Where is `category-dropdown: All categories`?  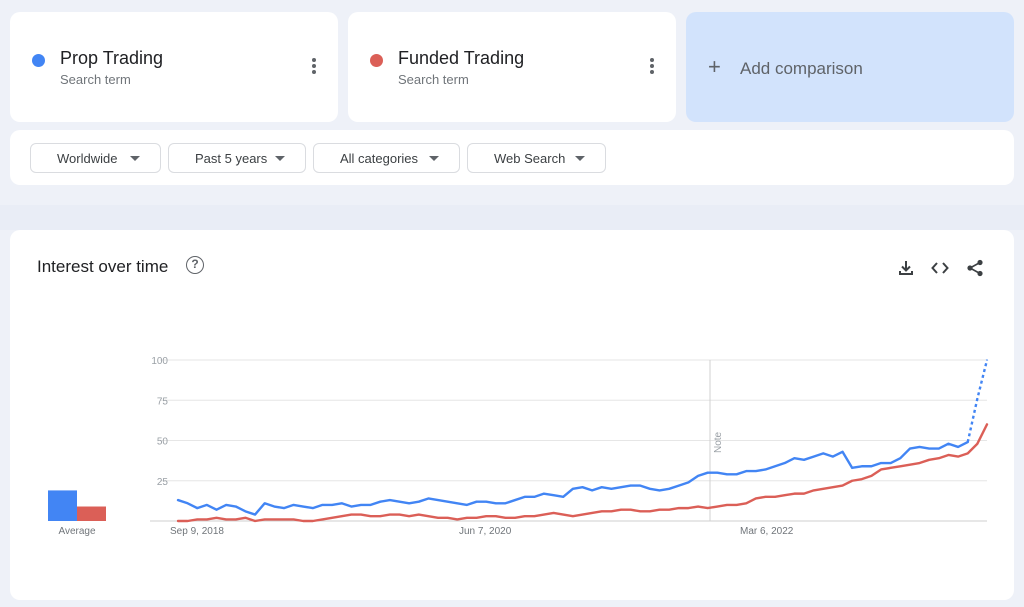 category-dropdown: All categories is located at coordinates (386, 158).